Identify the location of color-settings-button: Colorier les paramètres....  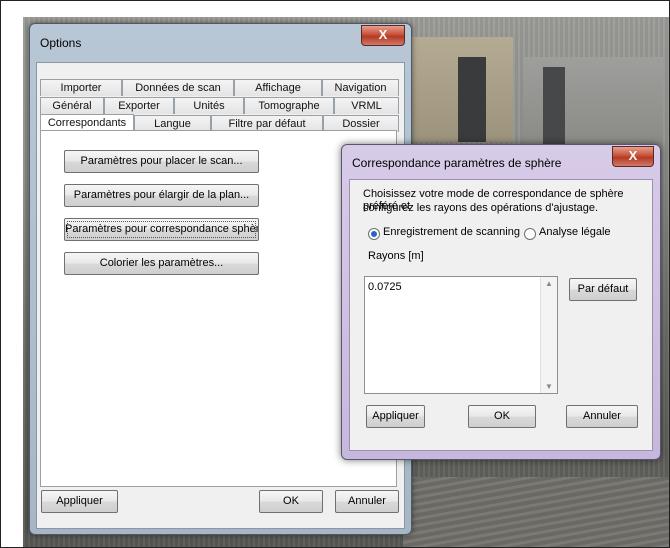
(161, 263).